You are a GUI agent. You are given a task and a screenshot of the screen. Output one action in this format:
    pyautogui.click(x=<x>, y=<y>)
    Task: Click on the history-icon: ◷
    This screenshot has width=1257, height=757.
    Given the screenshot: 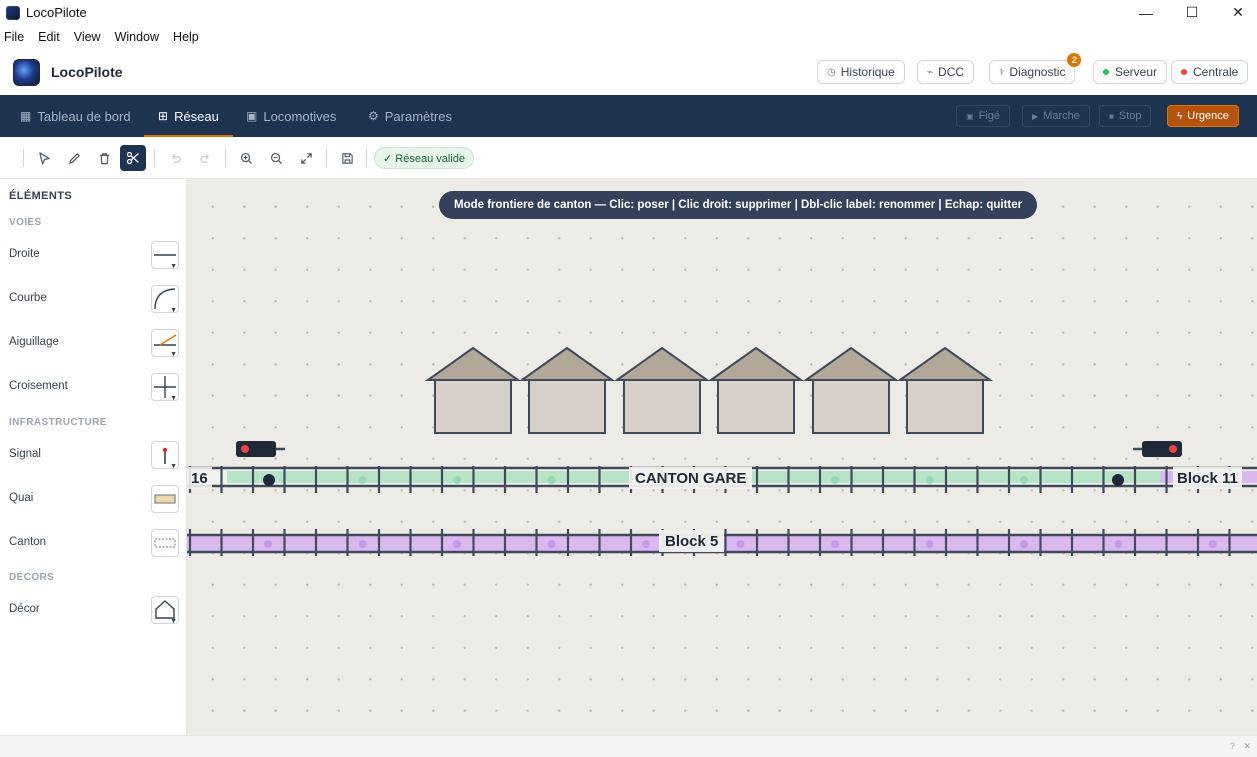 What is the action you would take?
    pyautogui.click(x=831, y=72)
    